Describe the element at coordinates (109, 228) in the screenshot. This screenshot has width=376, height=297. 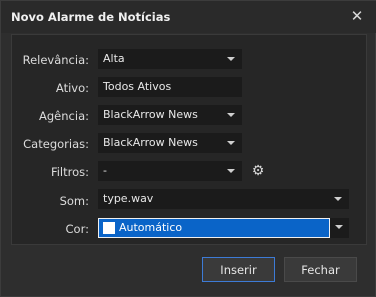
I see `color-swatch` at that location.